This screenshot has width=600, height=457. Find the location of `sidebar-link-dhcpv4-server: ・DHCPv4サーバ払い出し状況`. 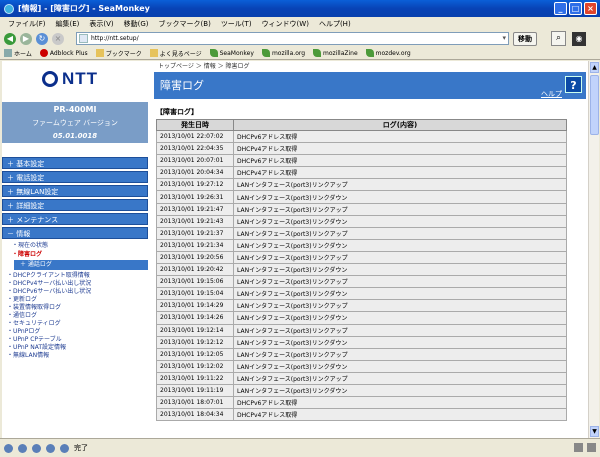

sidebar-link-dhcpv4-server: ・DHCPv4サーバ払い出し状況 is located at coordinates (76, 284).